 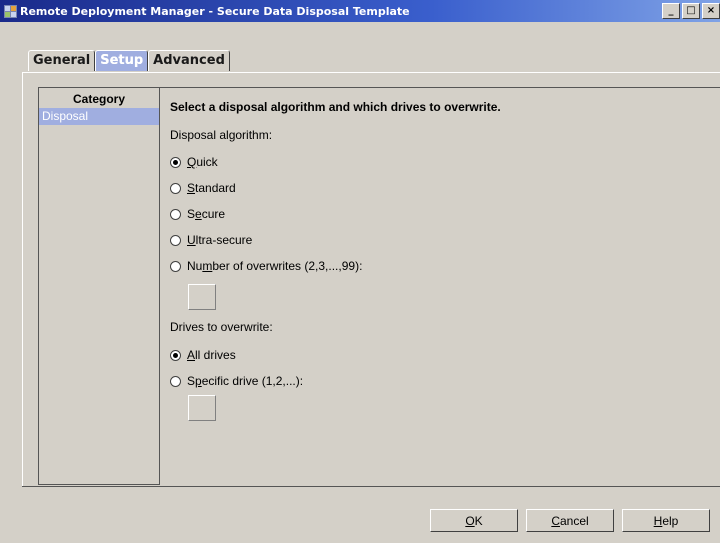 I want to click on radio-all-drives: All drives, so click(x=203, y=355).